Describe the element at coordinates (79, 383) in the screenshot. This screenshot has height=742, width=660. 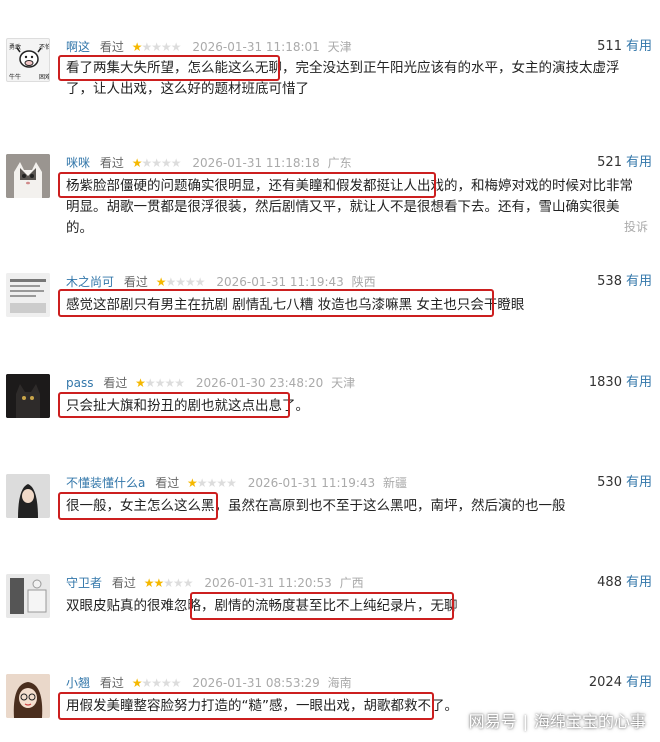
I see `username: pass` at that location.